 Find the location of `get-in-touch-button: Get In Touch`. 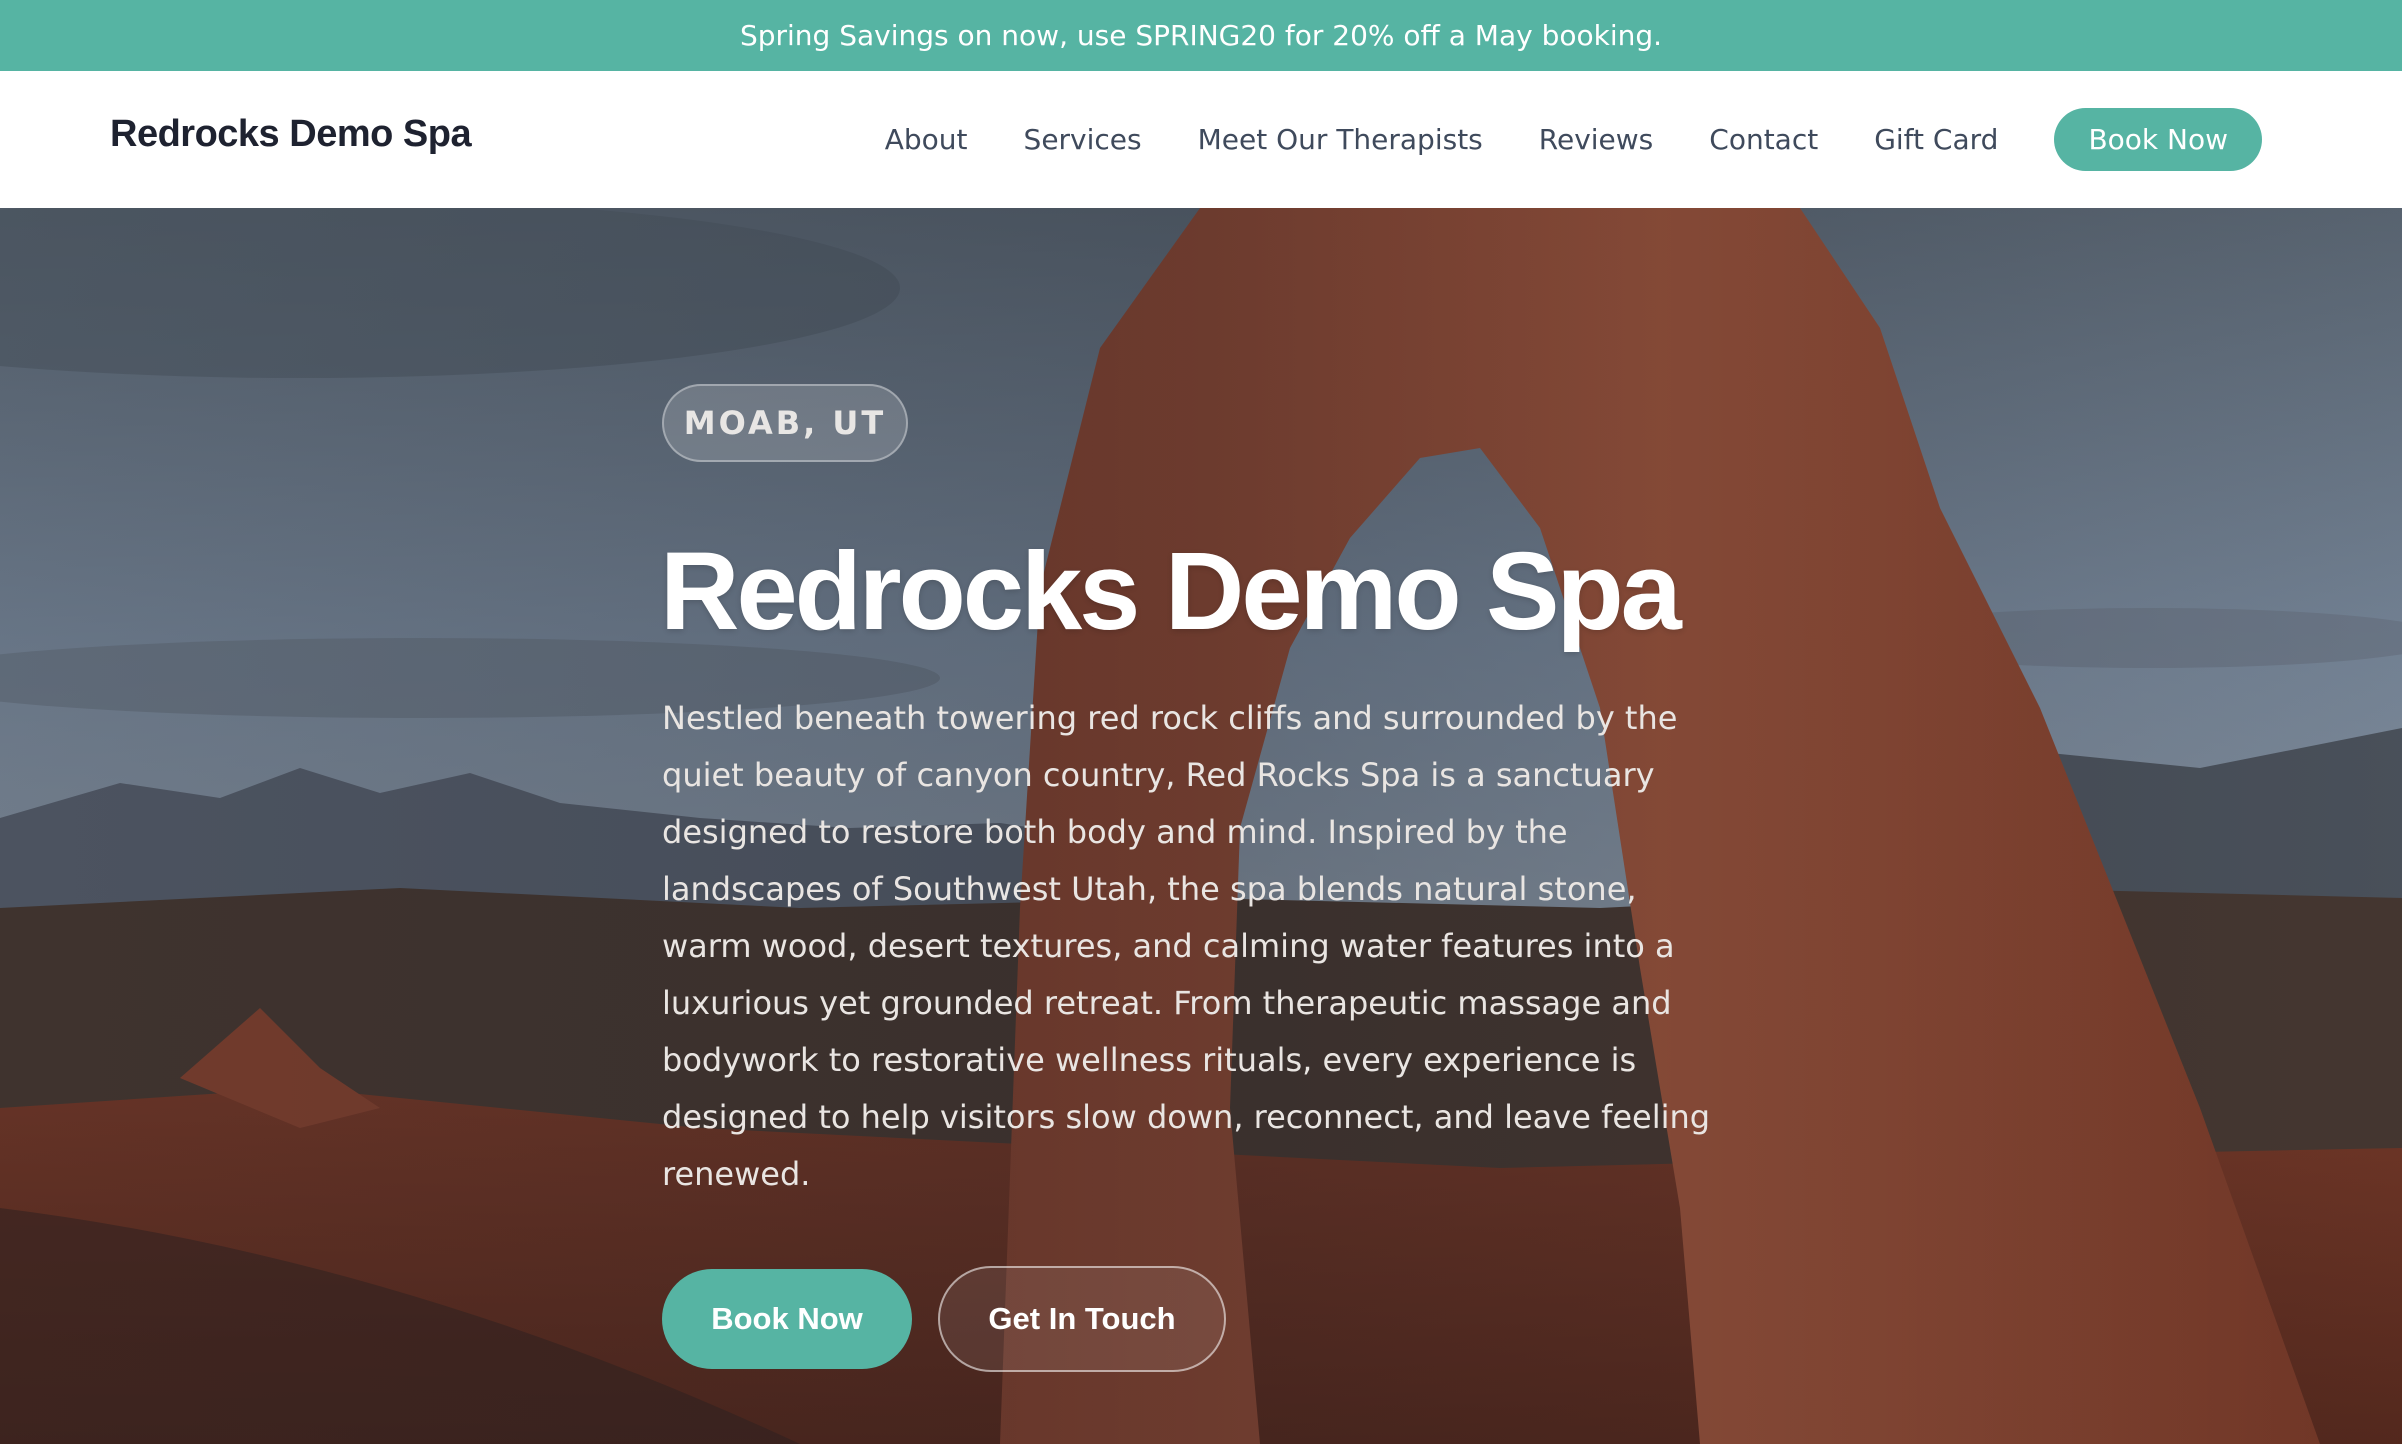

get-in-touch-button: Get In Touch is located at coordinates (1082, 1319).